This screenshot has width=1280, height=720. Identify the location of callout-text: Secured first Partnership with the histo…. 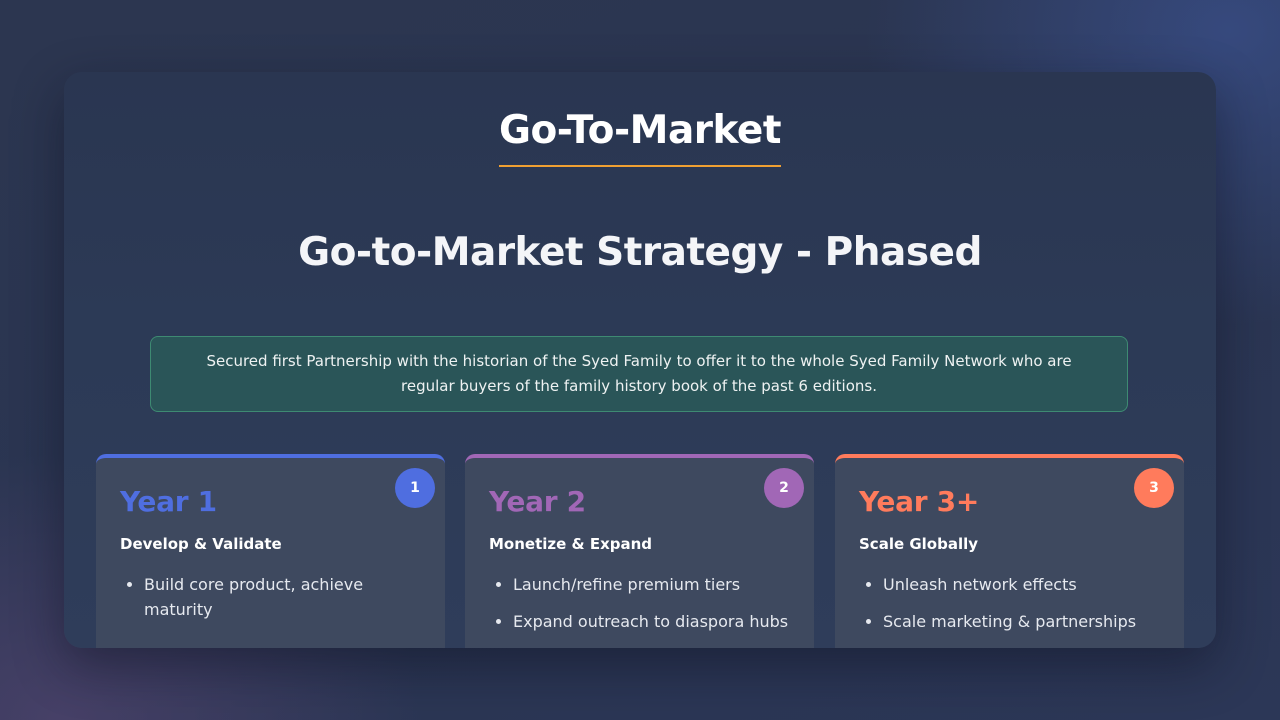
(639, 373).